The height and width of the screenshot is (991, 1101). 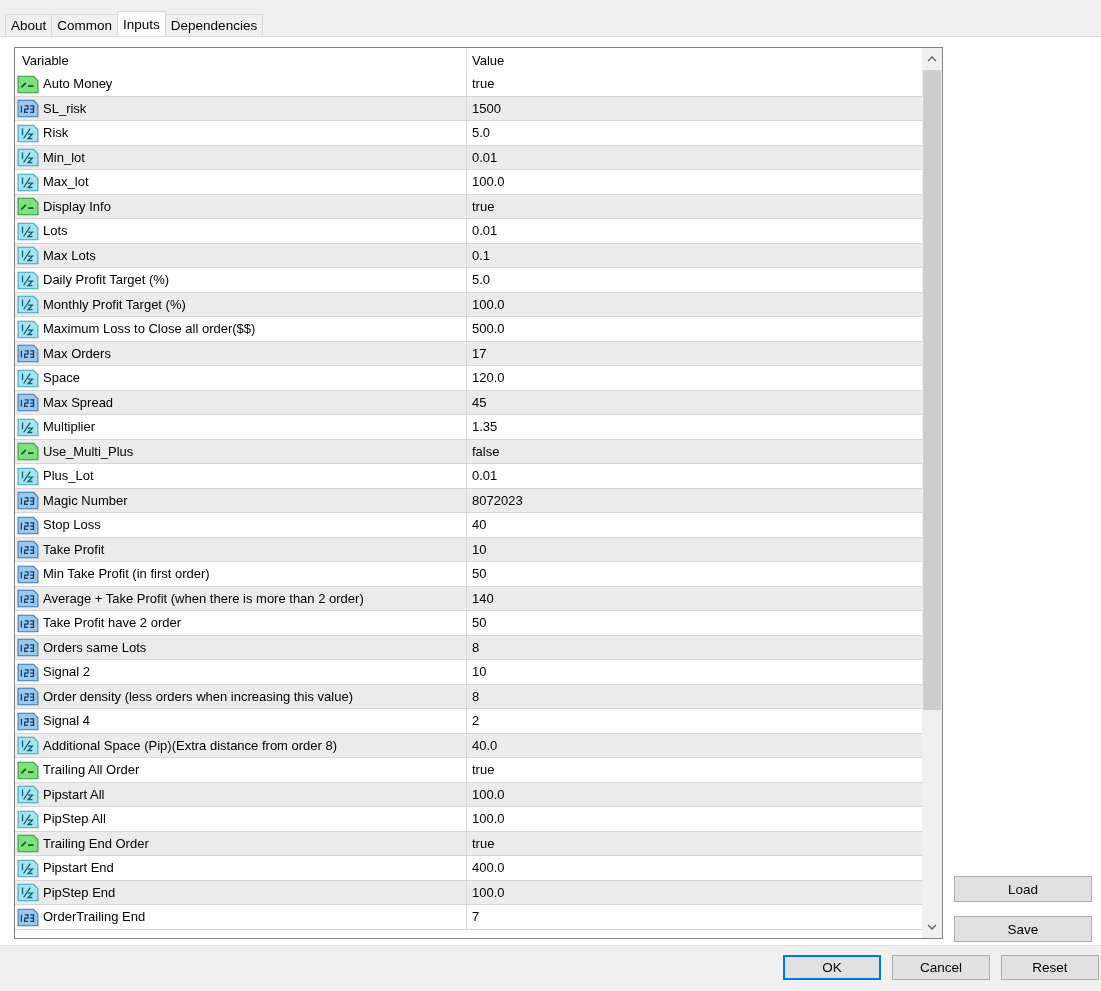 I want to click on variable-name: Stop Loss, so click(x=72, y=525).